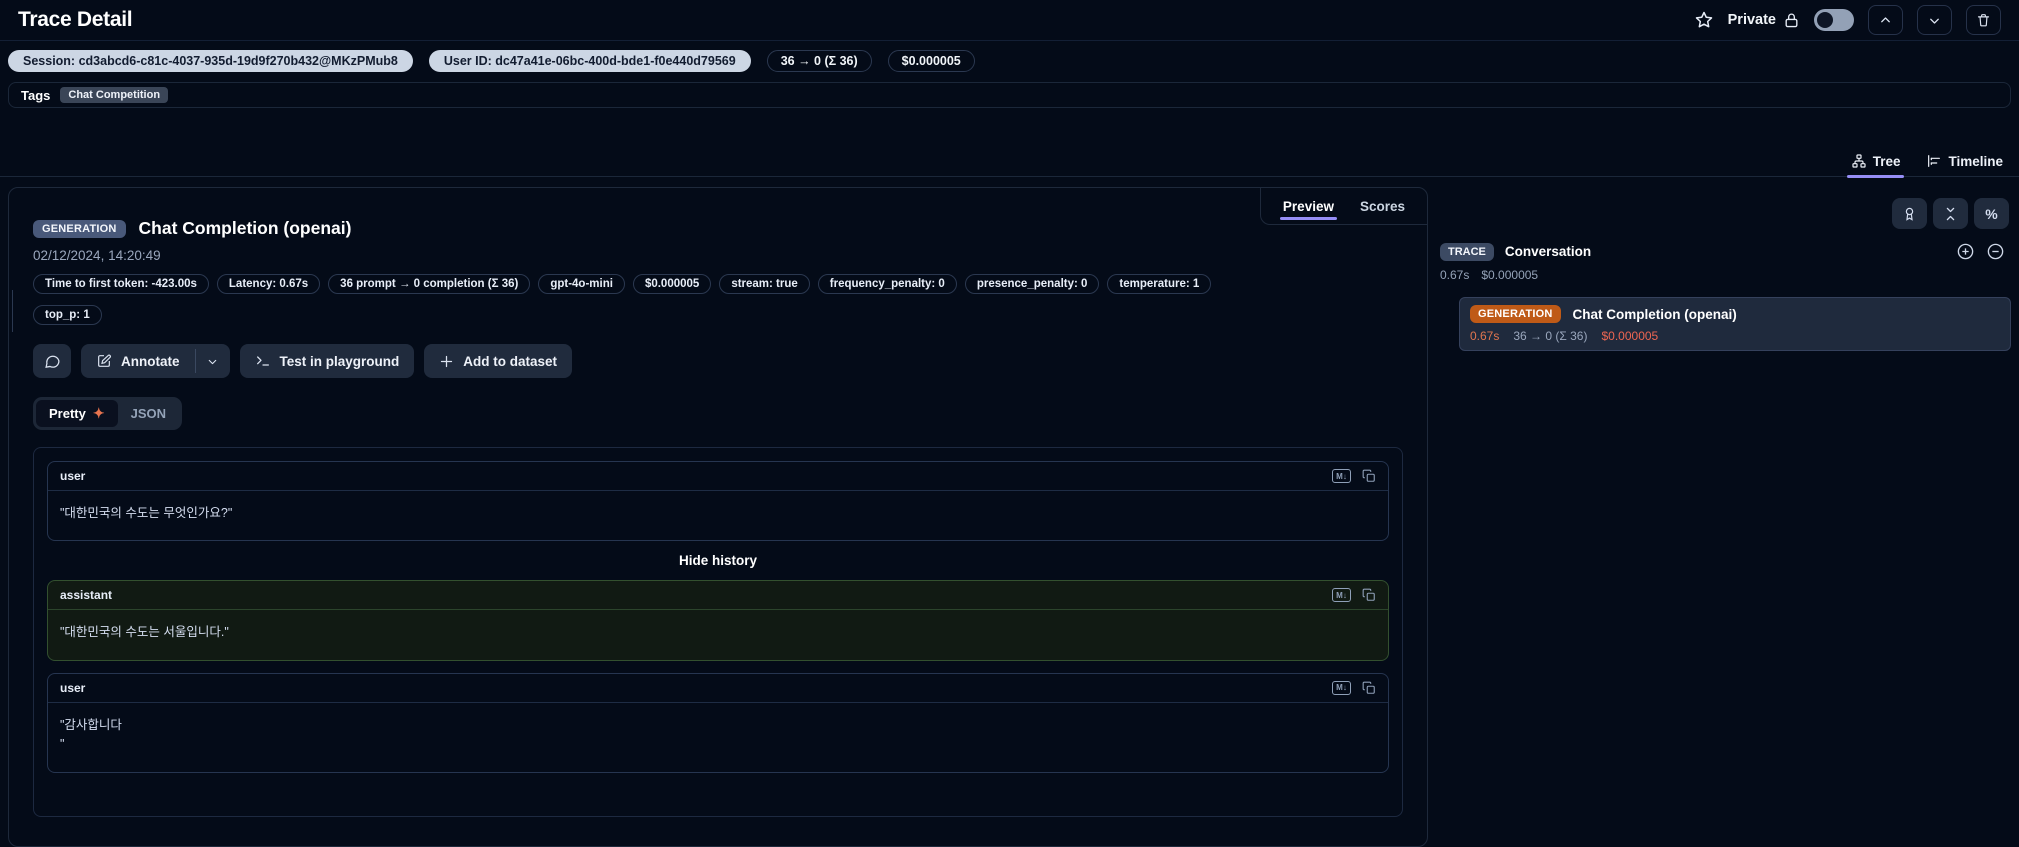  Describe the element at coordinates (1455, 275) in the screenshot. I see `trace-latency: 0.67s` at that location.